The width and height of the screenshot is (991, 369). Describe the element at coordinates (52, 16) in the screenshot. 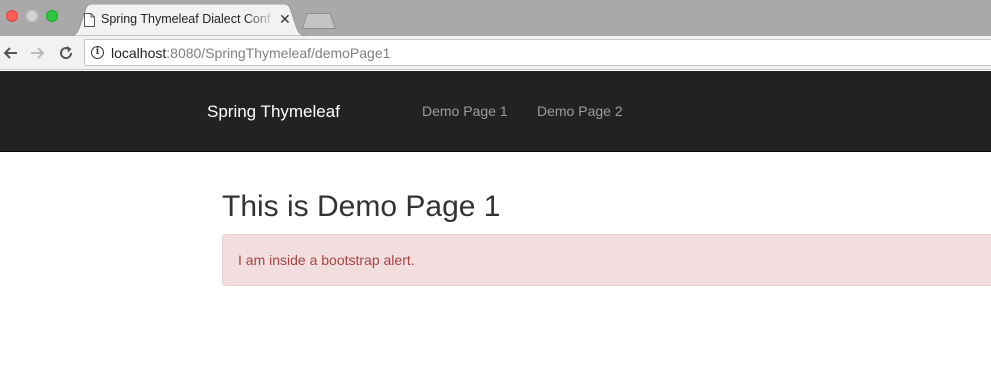

I see `maximize-window-button` at that location.